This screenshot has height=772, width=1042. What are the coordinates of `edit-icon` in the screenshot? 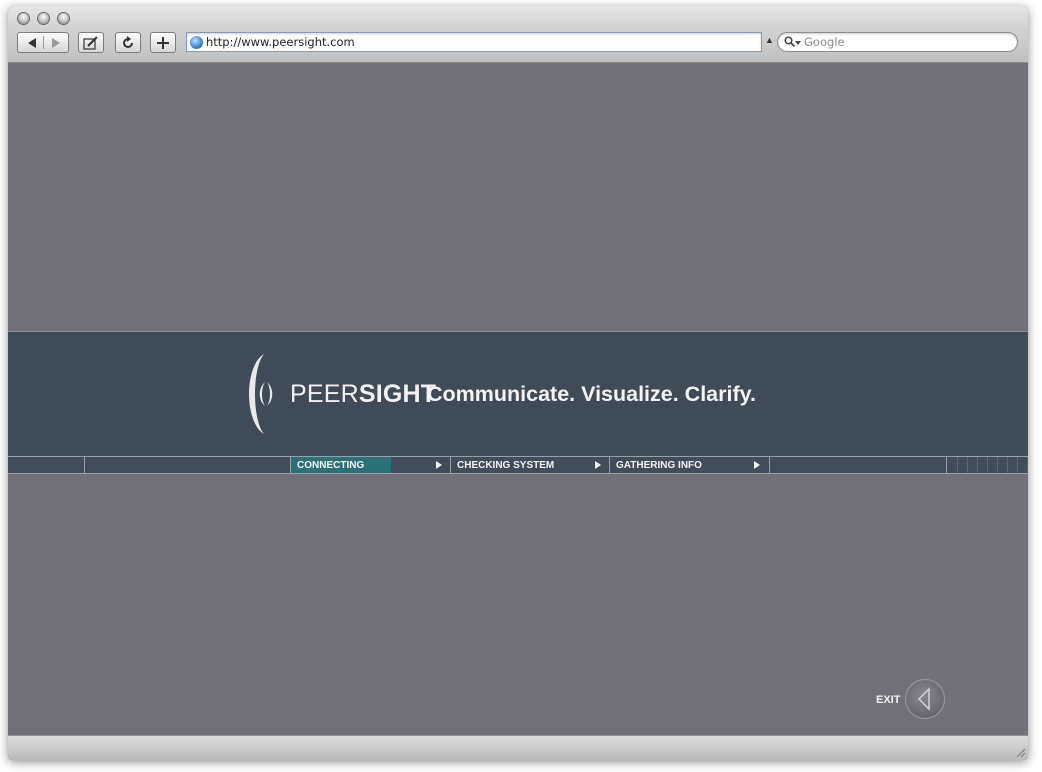 It's located at (90, 42).